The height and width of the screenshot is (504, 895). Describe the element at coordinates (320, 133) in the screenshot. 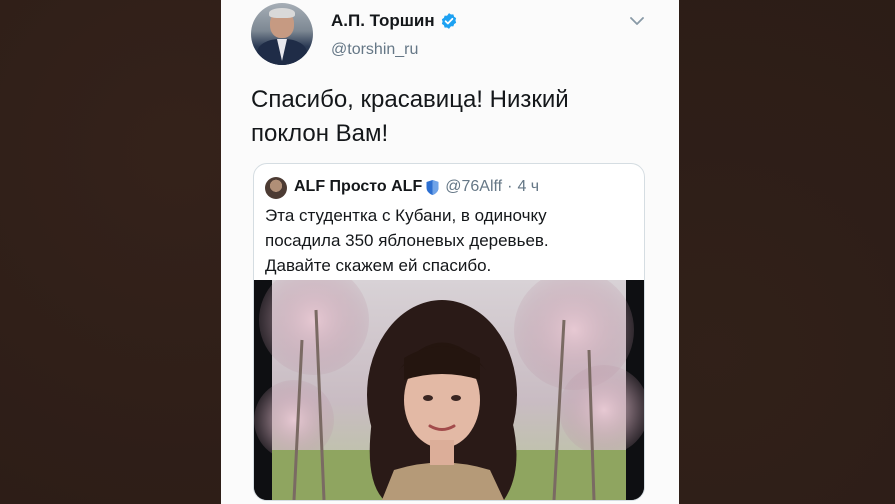

I see `tweet-text-line: поклон Вам!` at that location.